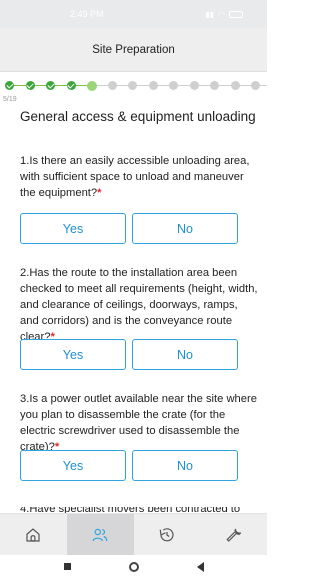  What do you see at coordinates (99, 192) in the screenshot?
I see `required-mark: *` at bounding box center [99, 192].